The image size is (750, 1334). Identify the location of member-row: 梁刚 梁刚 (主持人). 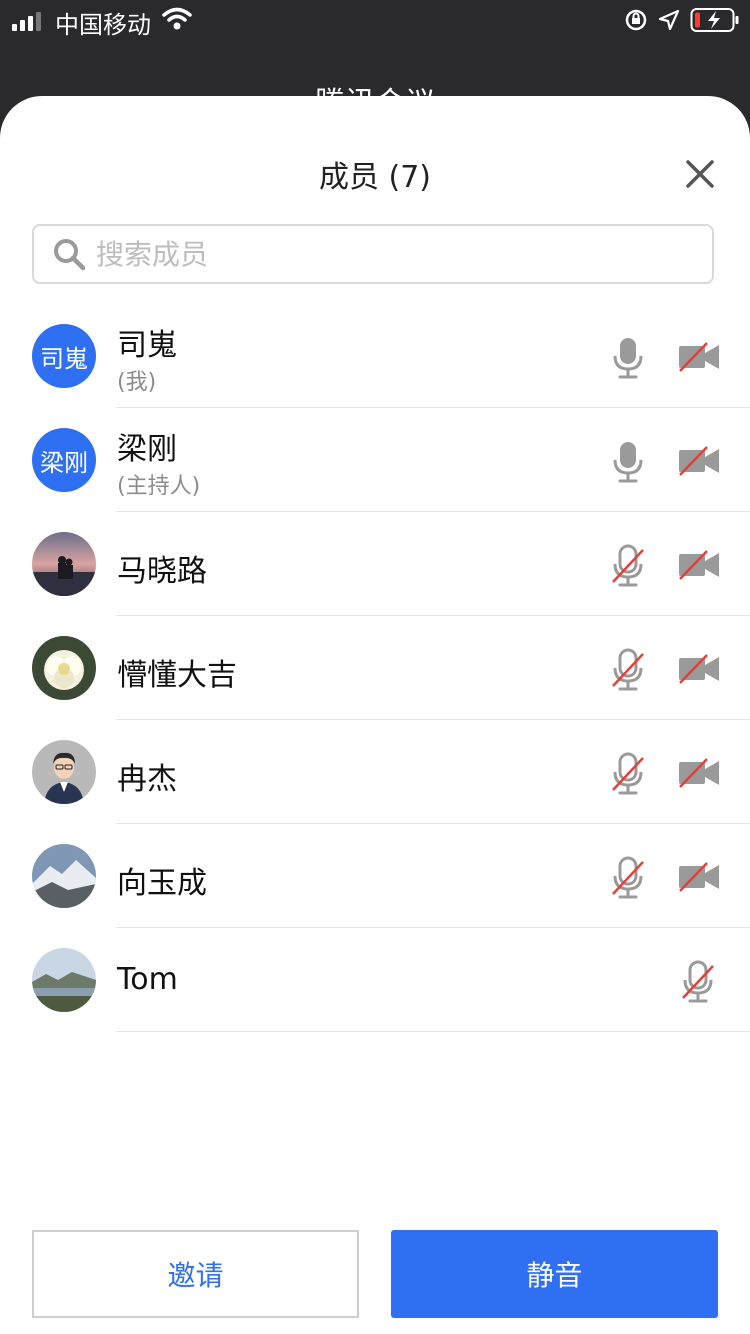
(375, 460).